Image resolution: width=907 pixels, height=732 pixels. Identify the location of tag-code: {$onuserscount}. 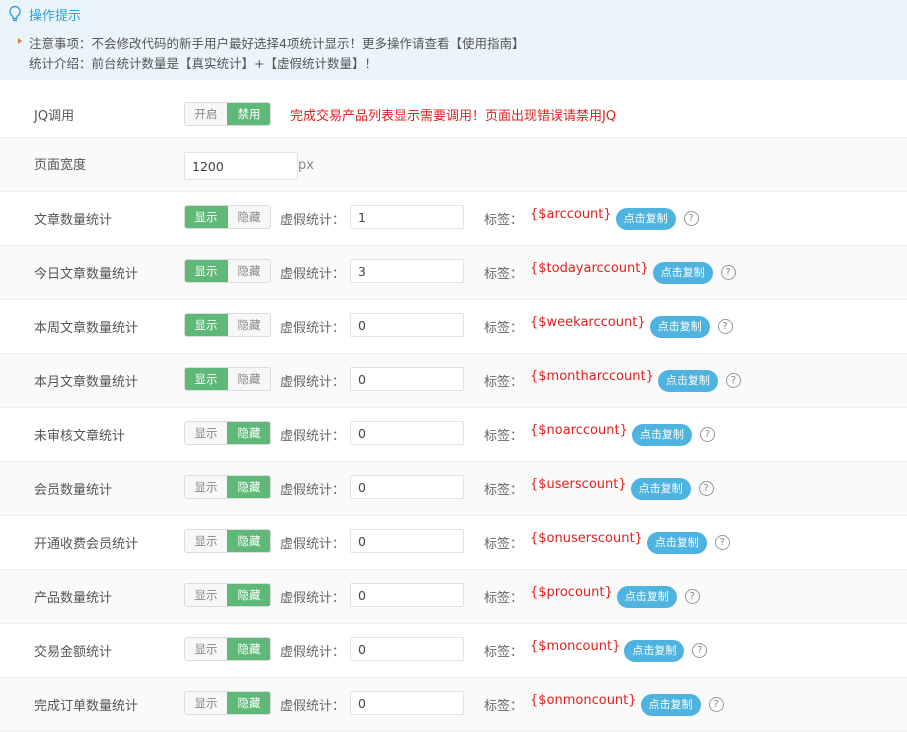
(586, 538).